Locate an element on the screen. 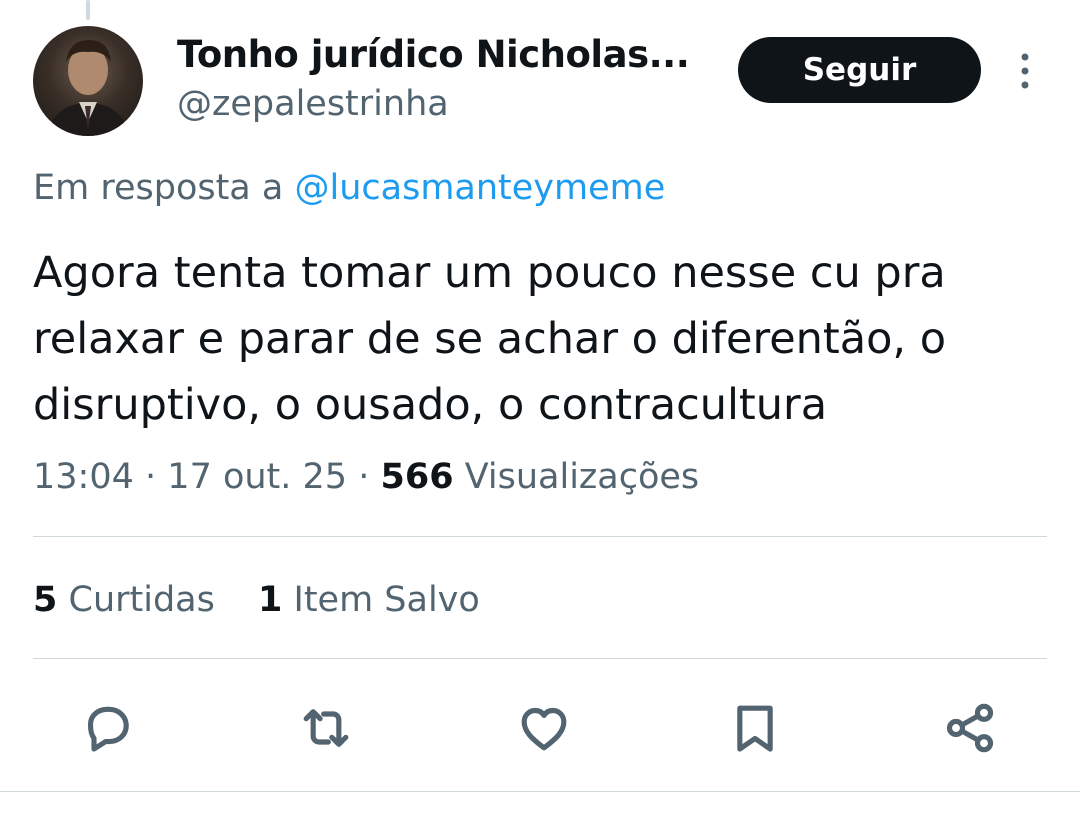 This screenshot has width=1080, height=821. retweet-button is located at coordinates (326, 728).